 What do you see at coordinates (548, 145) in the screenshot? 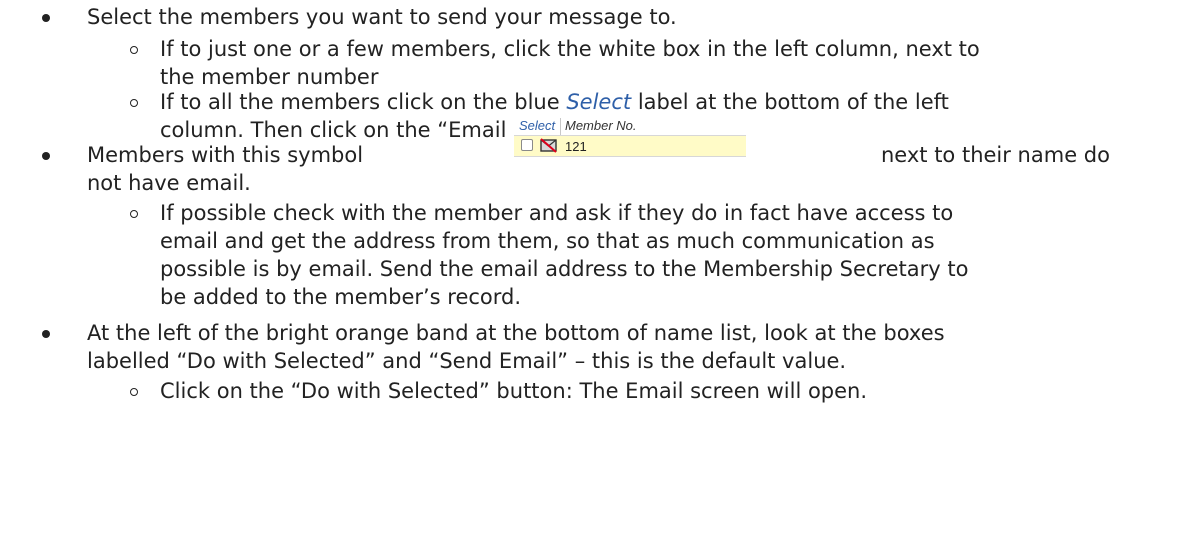
I see `no-email-icon` at bounding box center [548, 145].